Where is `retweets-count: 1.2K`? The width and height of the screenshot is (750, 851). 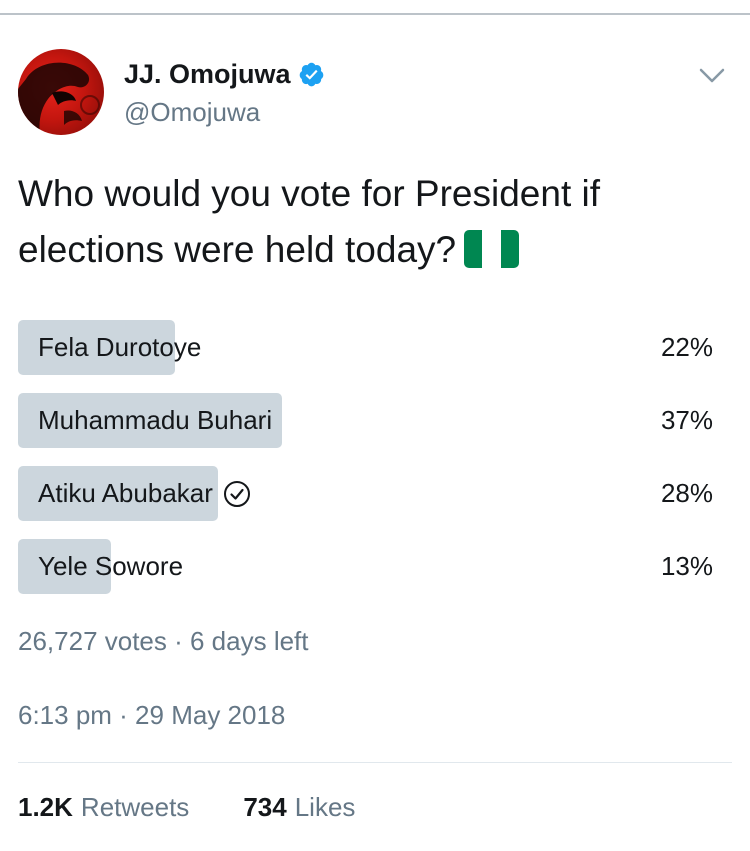
retweets-count: 1.2K is located at coordinates (45, 807).